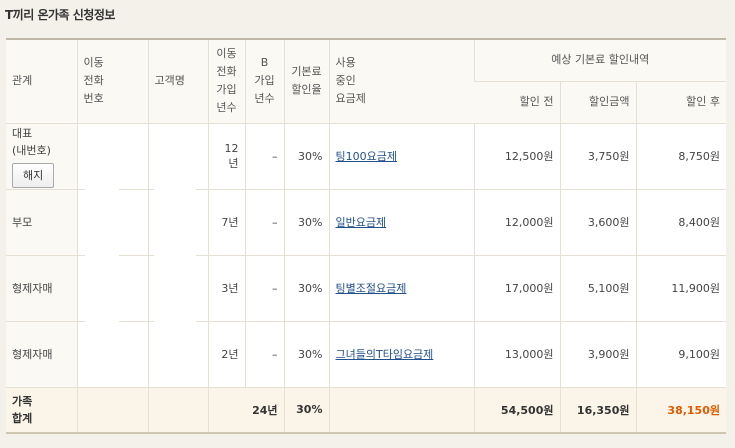  What do you see at coordinates (226, 156) in the screenshot?
I see `years-cell: 12년` at bounding box center [226, 156].